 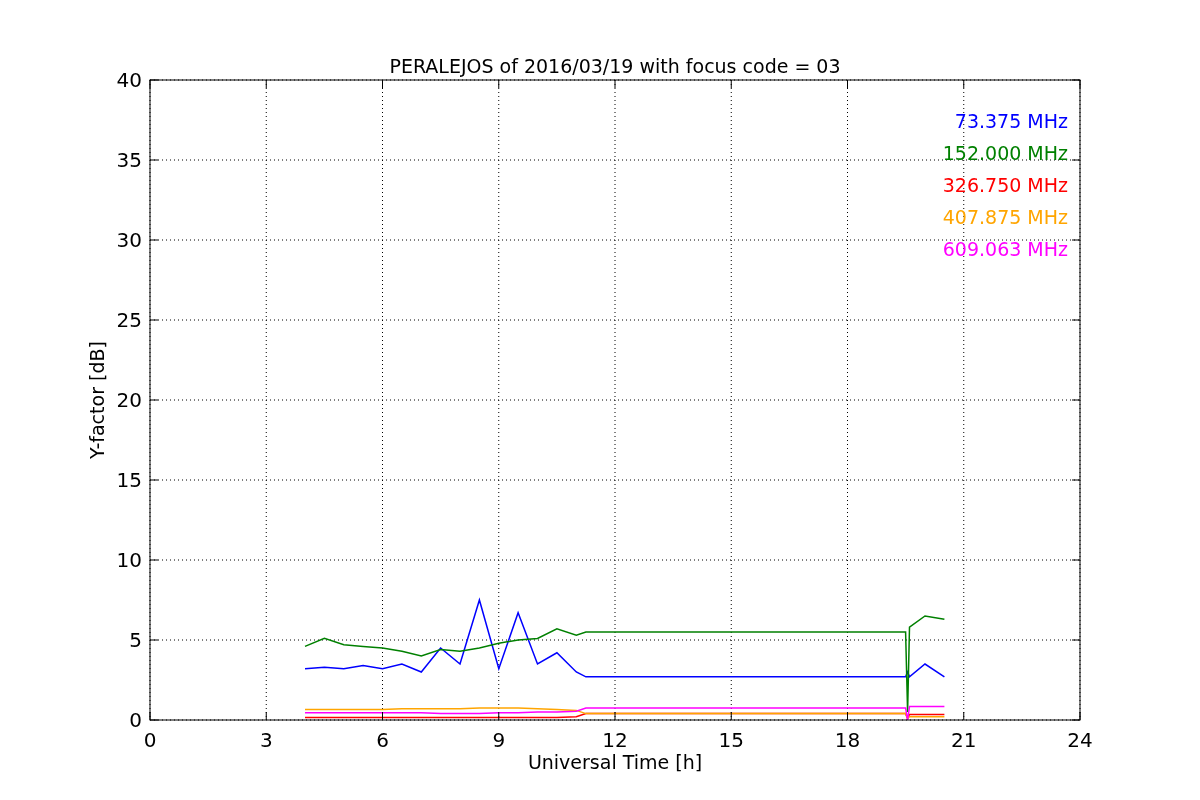 I want to click on x-tick-label: 6, so click(x=382, y=740).